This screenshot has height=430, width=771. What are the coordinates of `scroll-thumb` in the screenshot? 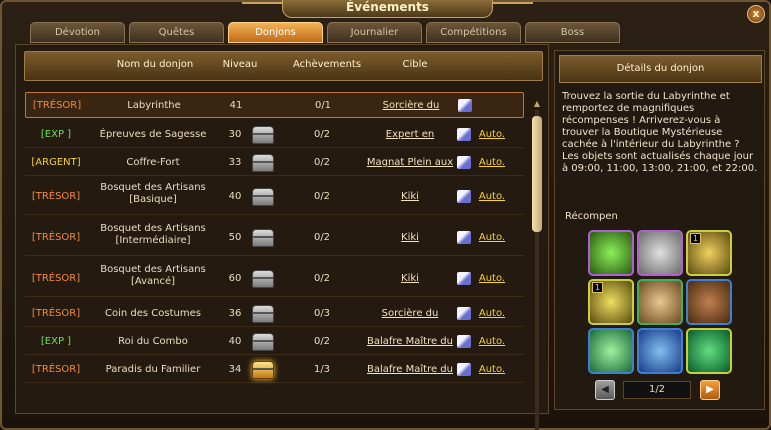 It's located at (537, 174).